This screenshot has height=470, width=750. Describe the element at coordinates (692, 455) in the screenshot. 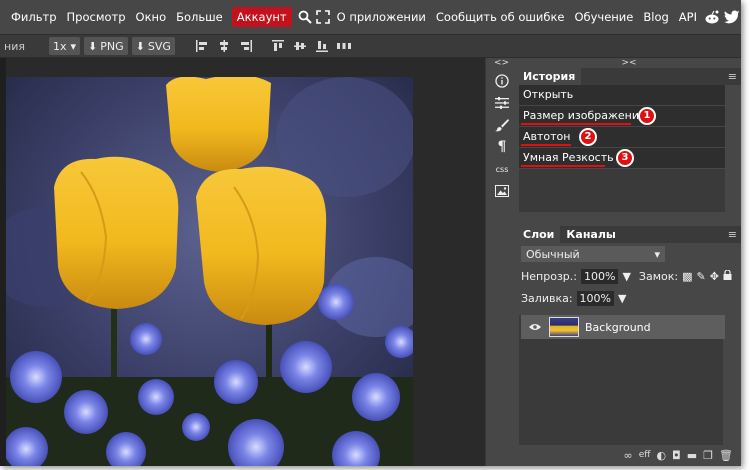

I see `folder-icon: ▬` at that location.